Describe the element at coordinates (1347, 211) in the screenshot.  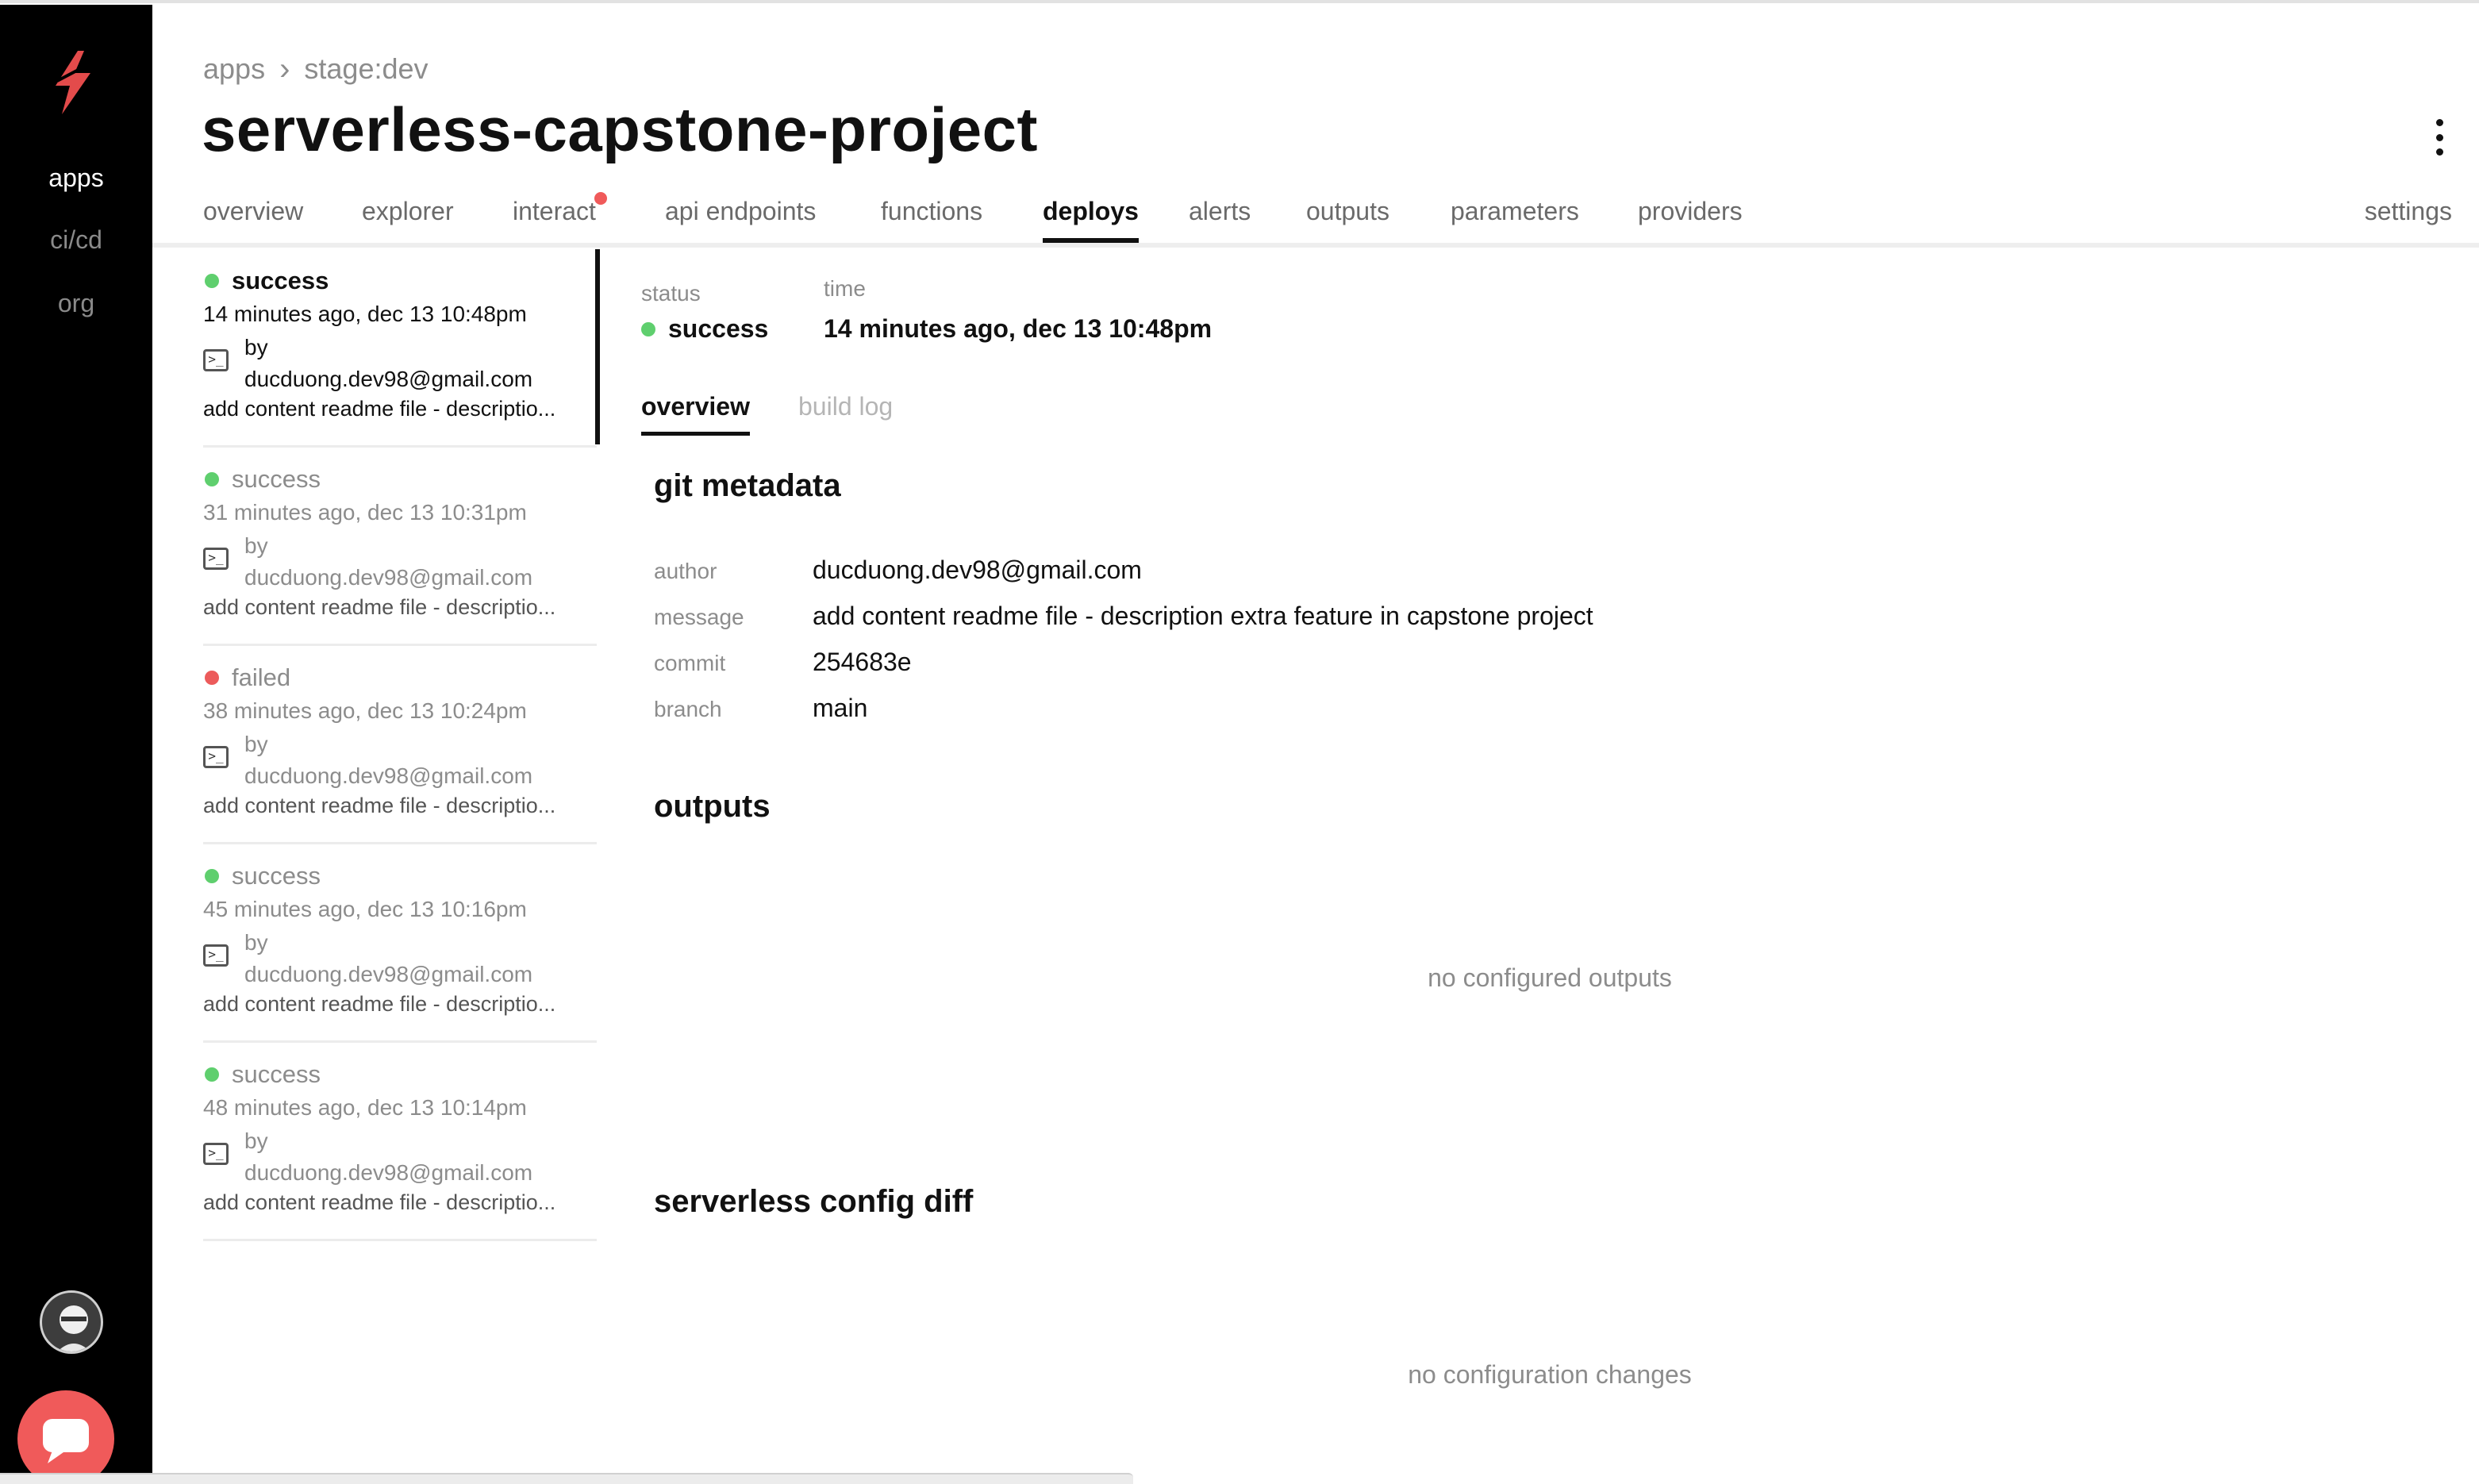
I see `tab-outputs: outputs` at that location.